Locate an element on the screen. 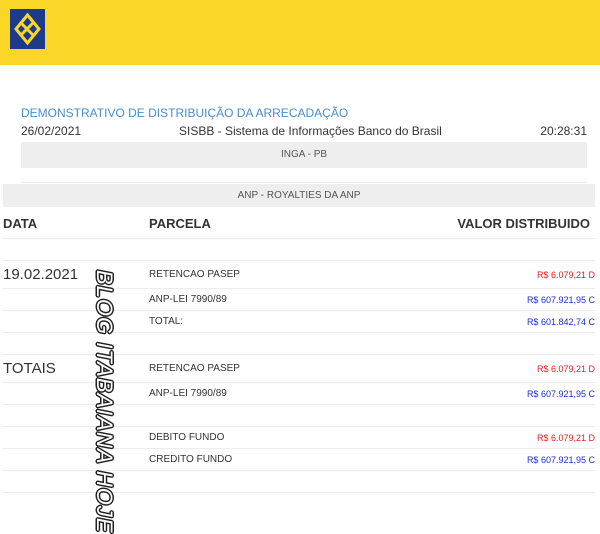 The height and width of the screenshot is (534, 600). top-bar is located at coordinates (300, 32).